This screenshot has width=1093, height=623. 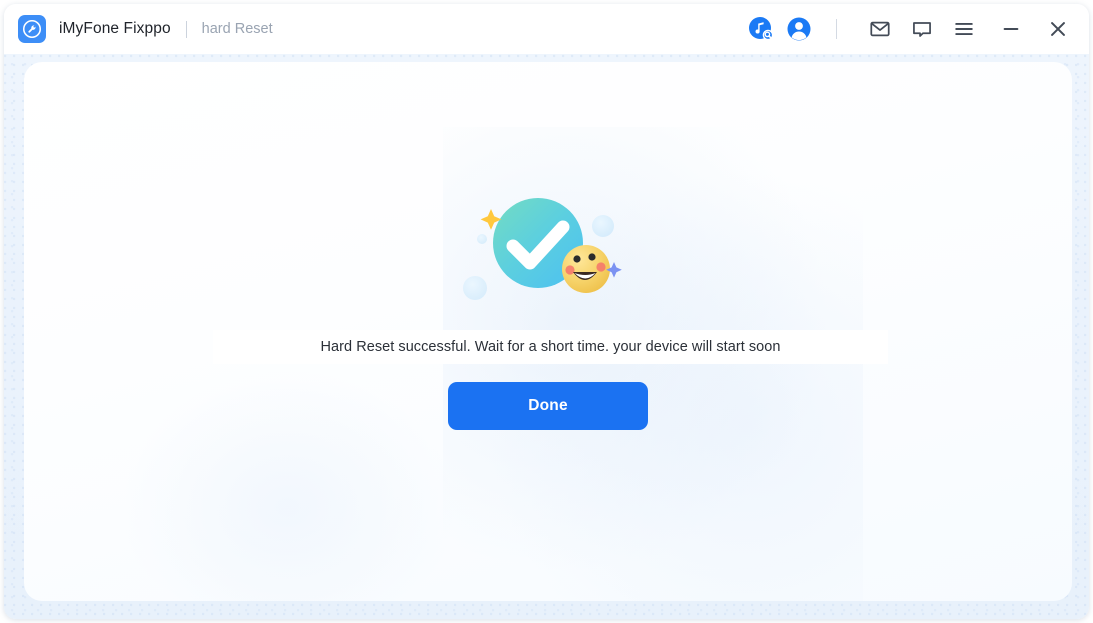 What do you see at coordinates (1011, 29) in the screenshot?
I see `minimize-icon` at bounding box center [1011, 29].